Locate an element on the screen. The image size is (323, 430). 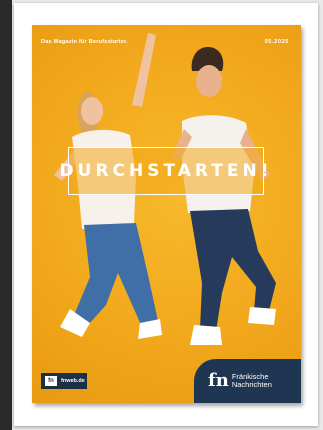
publisher-name-line2: Nachrichten is located at coordinates (251, 384).